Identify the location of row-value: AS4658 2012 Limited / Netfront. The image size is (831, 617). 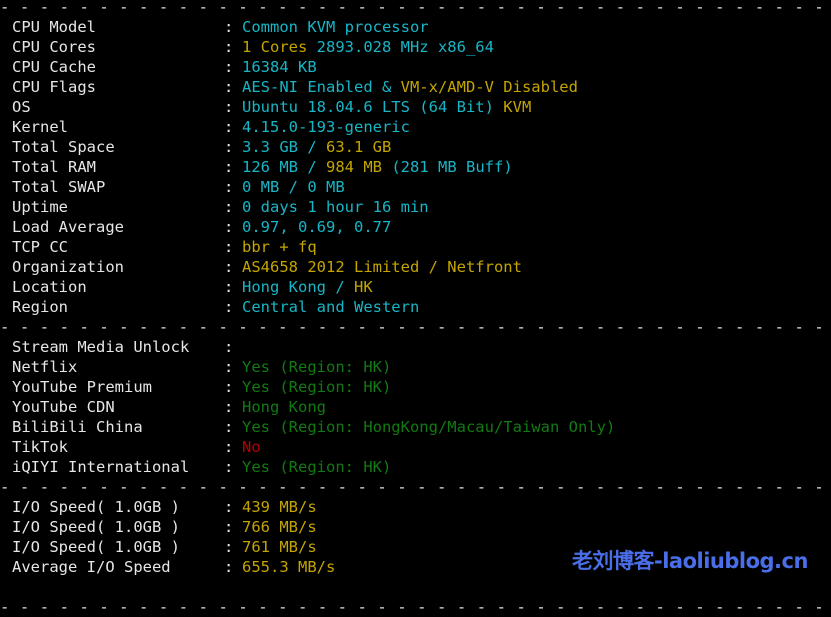
(382, 267).